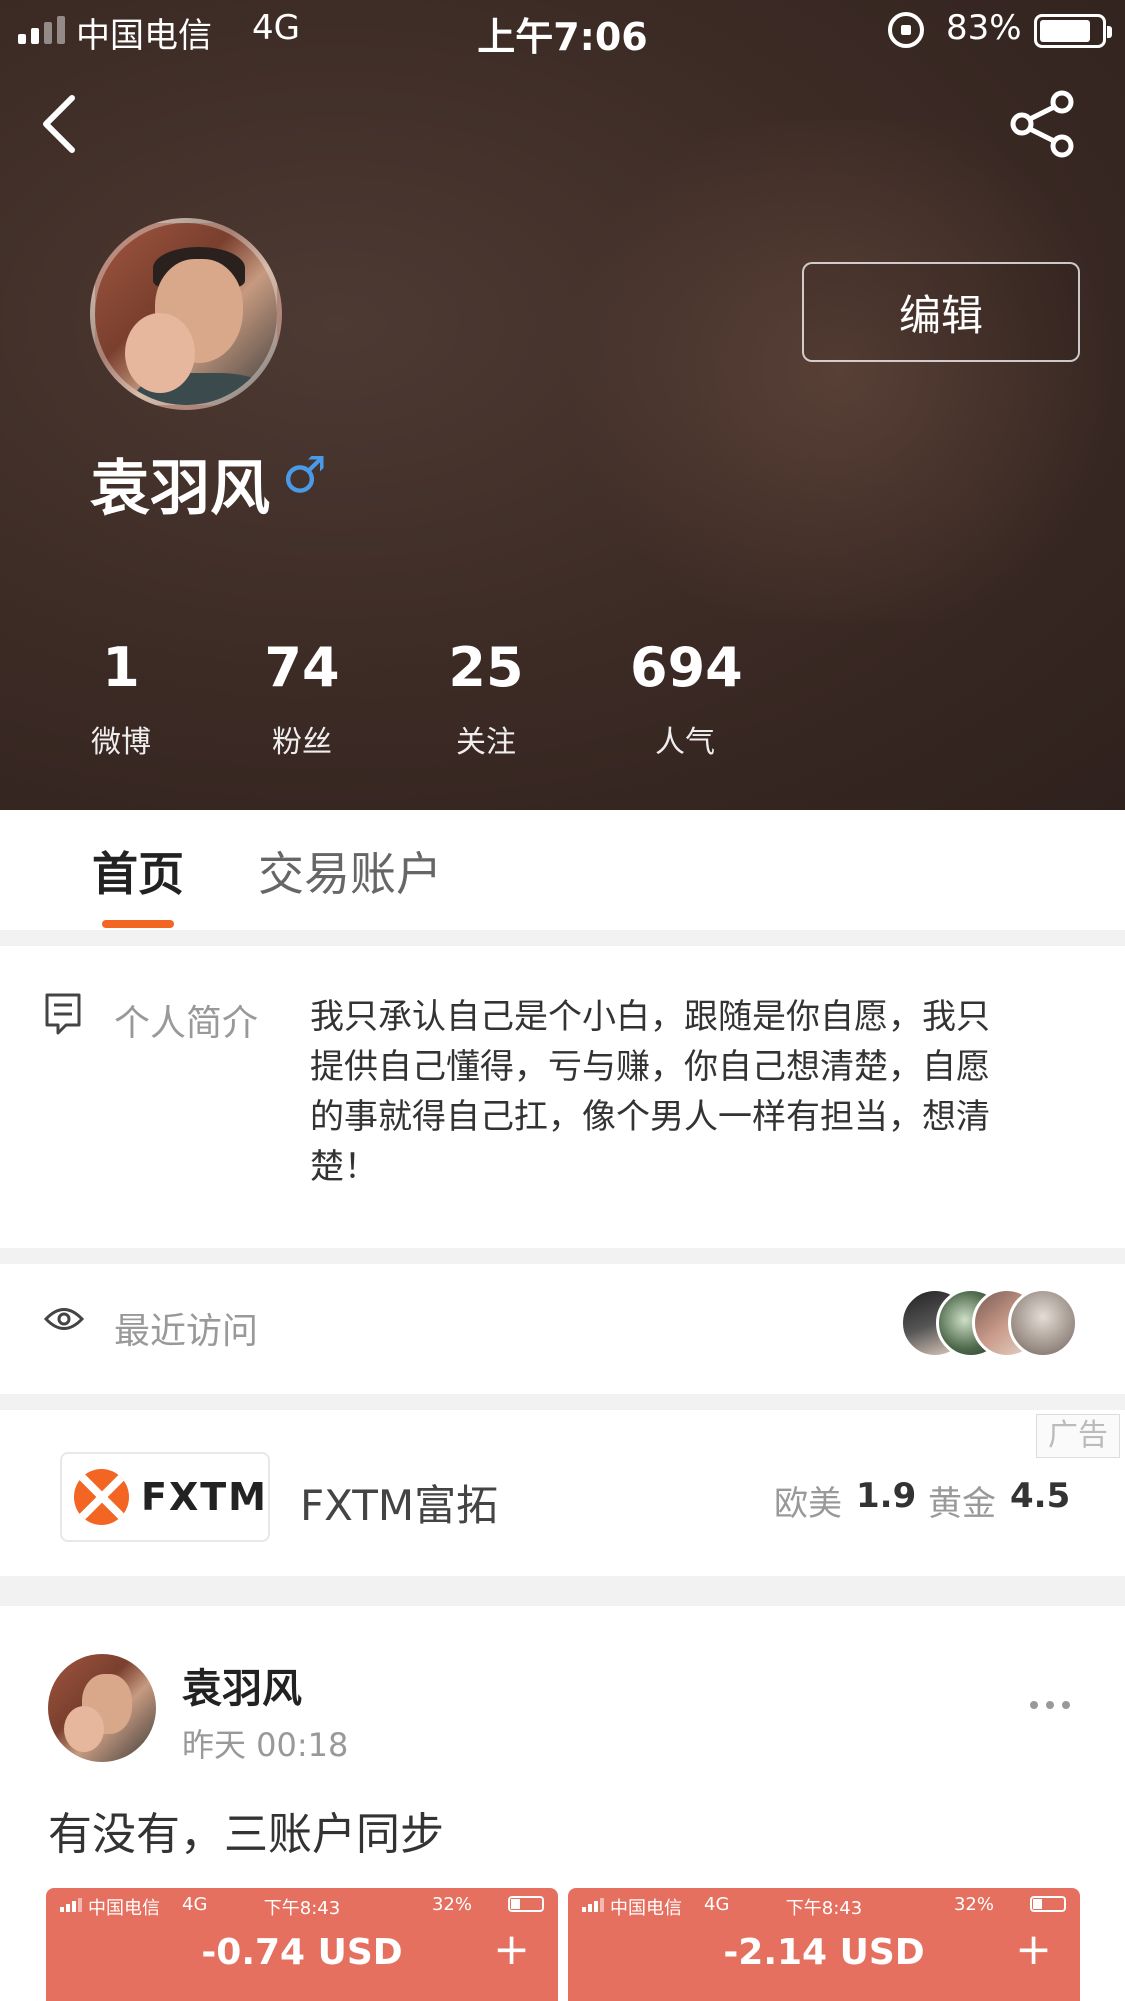  What do you see at coordinates (1040, 1496) in the screenshot?
I see `quote-value: 4.5` at bounding box center [1040, 1496].